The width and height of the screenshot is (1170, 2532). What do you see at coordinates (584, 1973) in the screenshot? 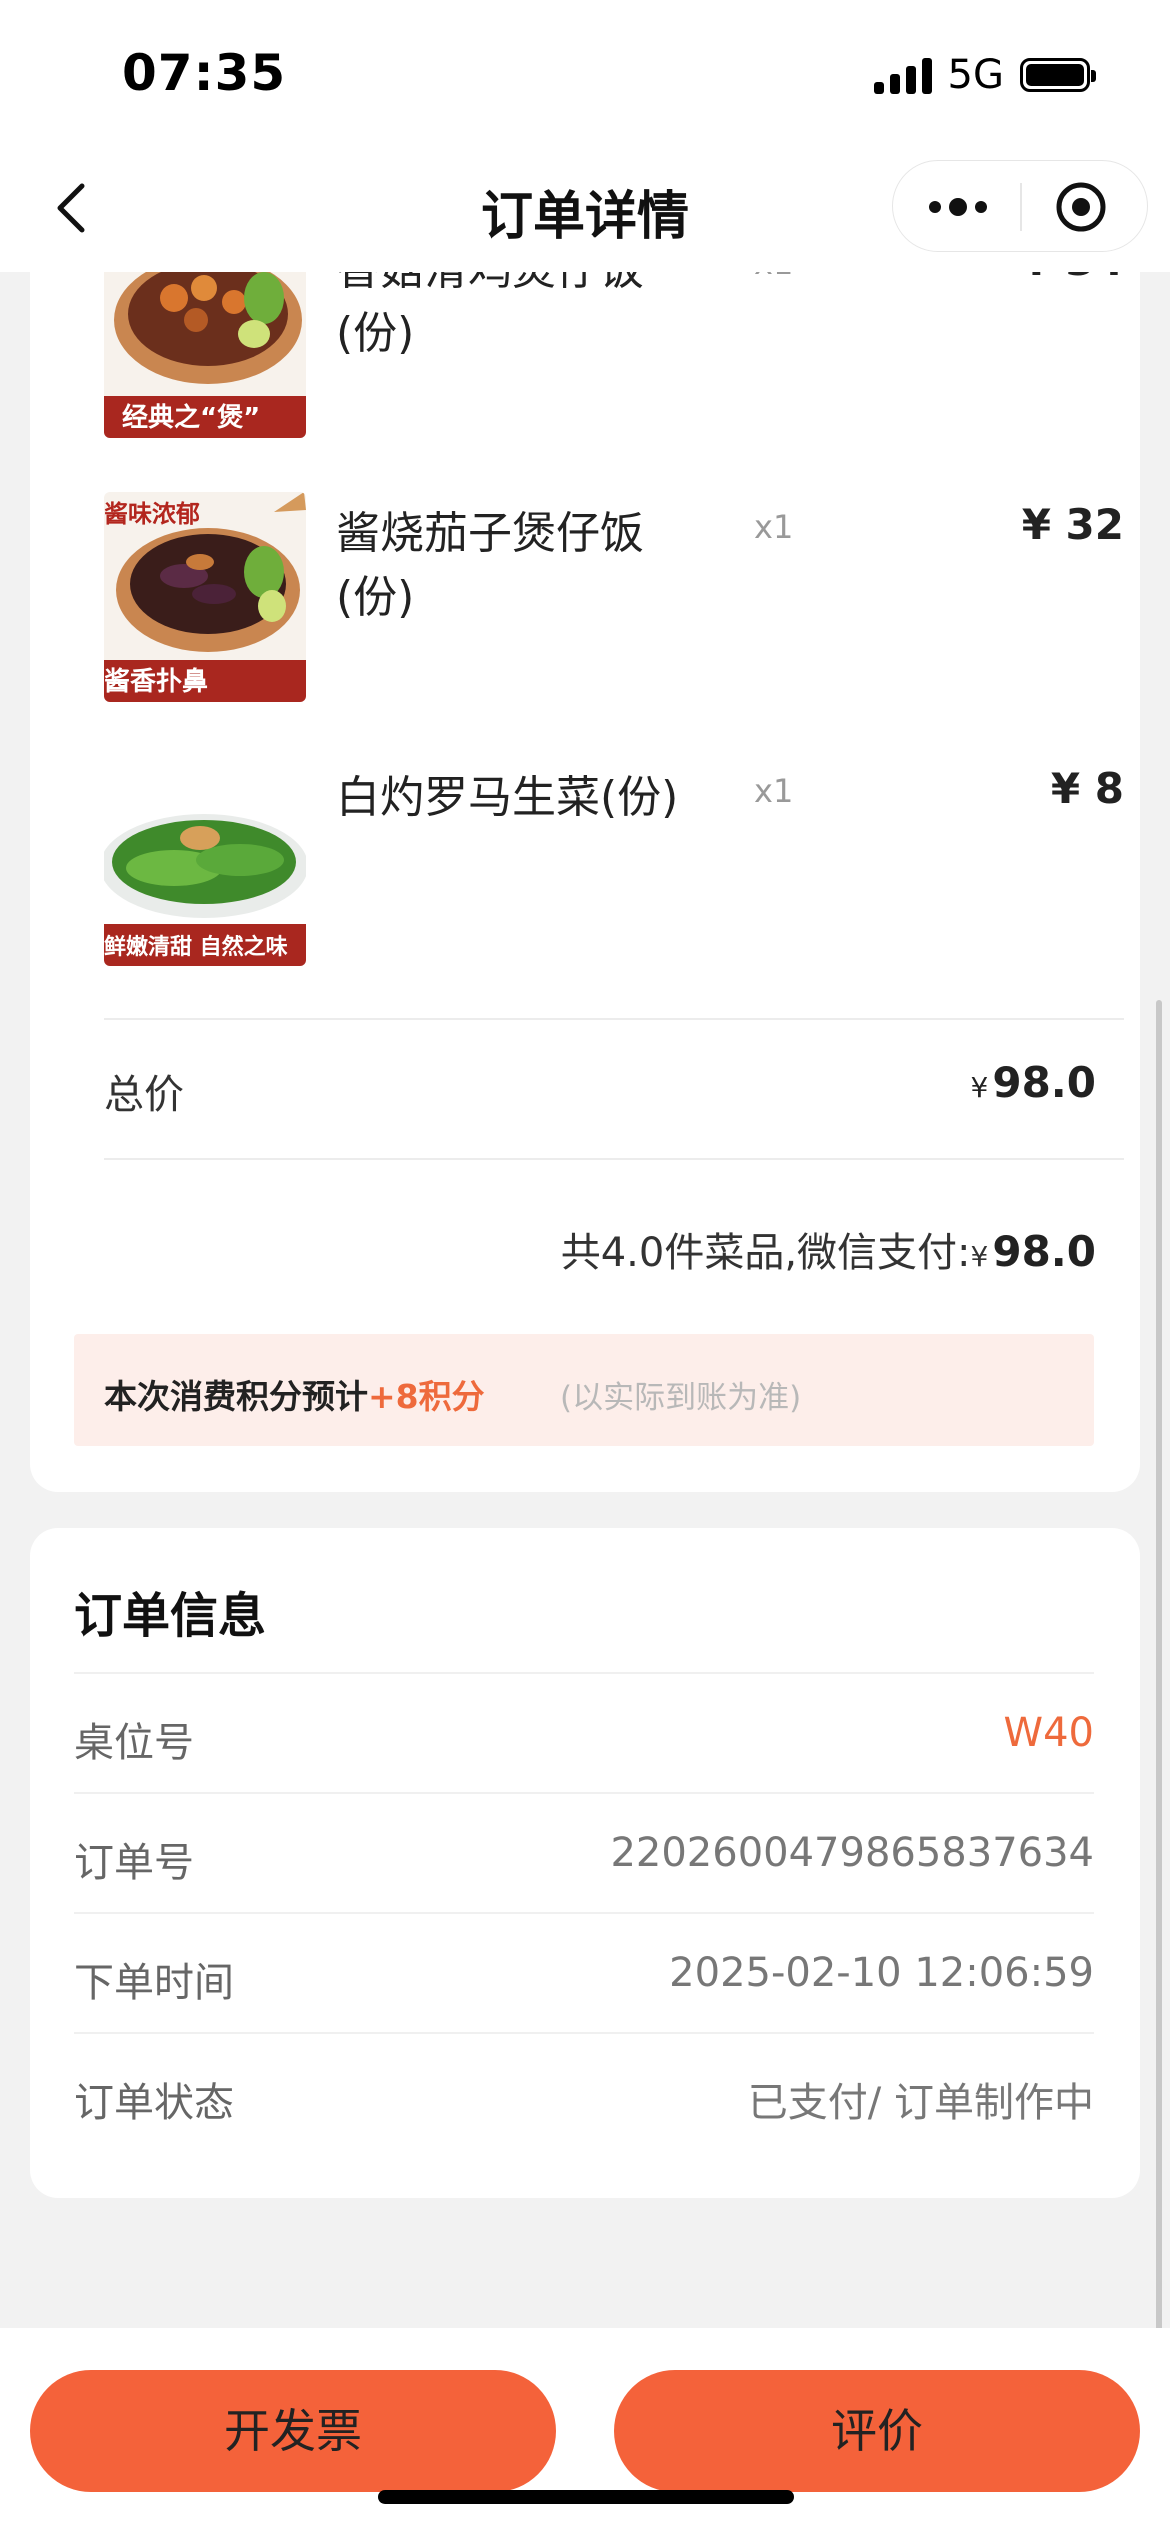
I see `info-row-order-time: 下单时间 2025-02-10 12:06:59` at bounding box center [584, 1973].